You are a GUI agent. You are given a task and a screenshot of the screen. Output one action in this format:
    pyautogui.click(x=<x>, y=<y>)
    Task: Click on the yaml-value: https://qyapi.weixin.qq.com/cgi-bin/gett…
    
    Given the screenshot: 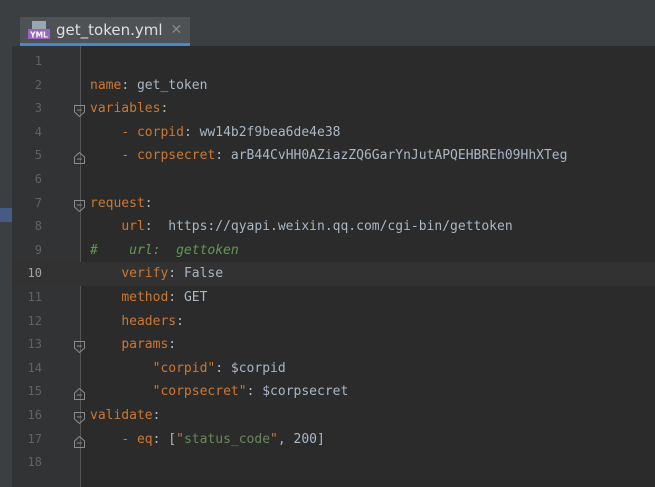 What is the action you would take?
    pyautogui.click(x=340, y=227)
    